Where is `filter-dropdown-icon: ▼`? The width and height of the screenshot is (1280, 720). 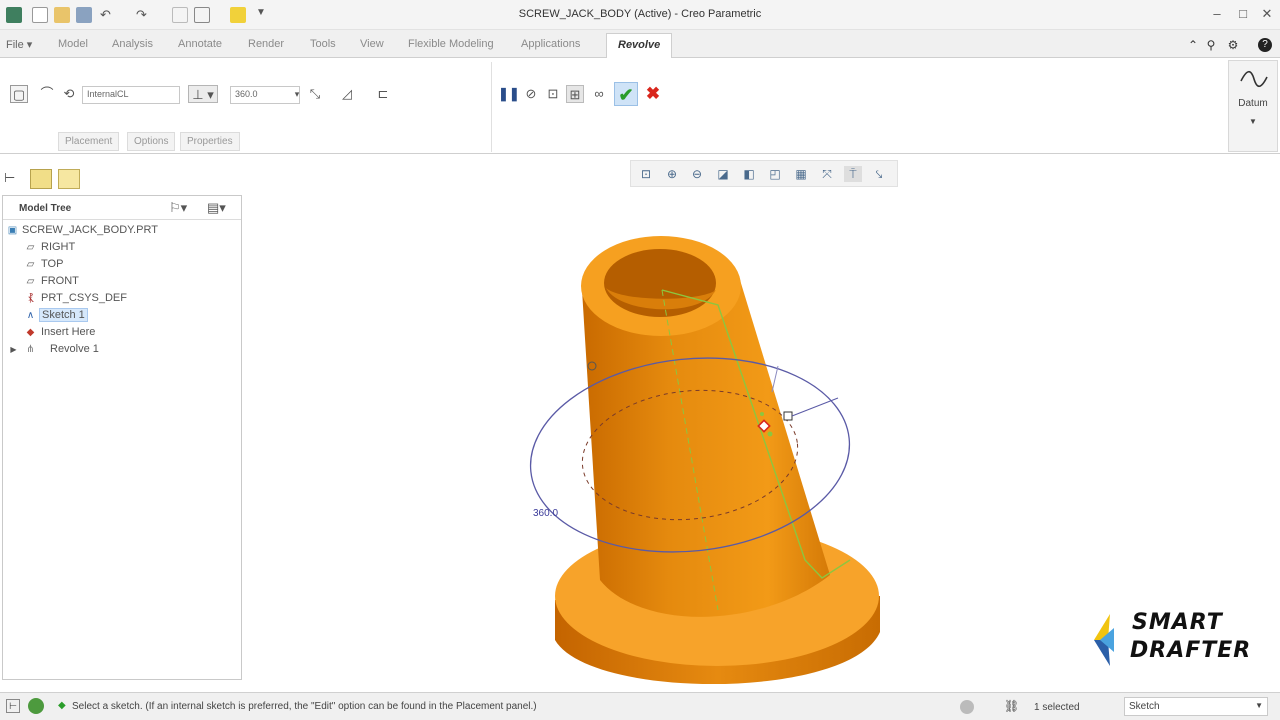 filter-dropdown-icon: ▼ is located at coordinates (1259, 705).